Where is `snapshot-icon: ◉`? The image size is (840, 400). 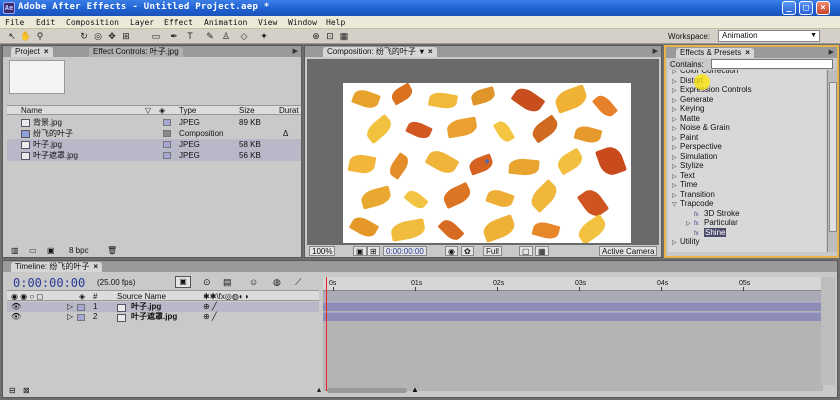 snapshot-icon: ◉ is located at coordinates (451, 251).